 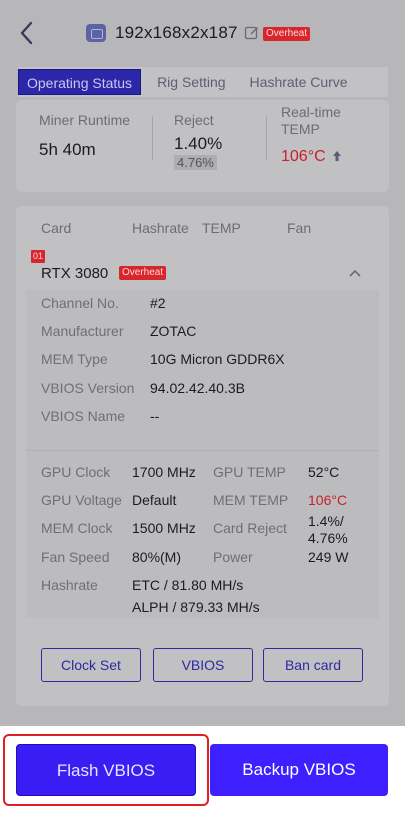 I want to click on vbios-button: VBIOS, so click(x=203, y=665).